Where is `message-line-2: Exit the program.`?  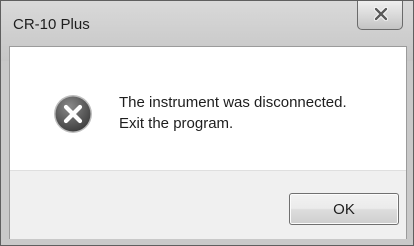
message-line-2: Exit the program. is located at coordinates (176, 123).